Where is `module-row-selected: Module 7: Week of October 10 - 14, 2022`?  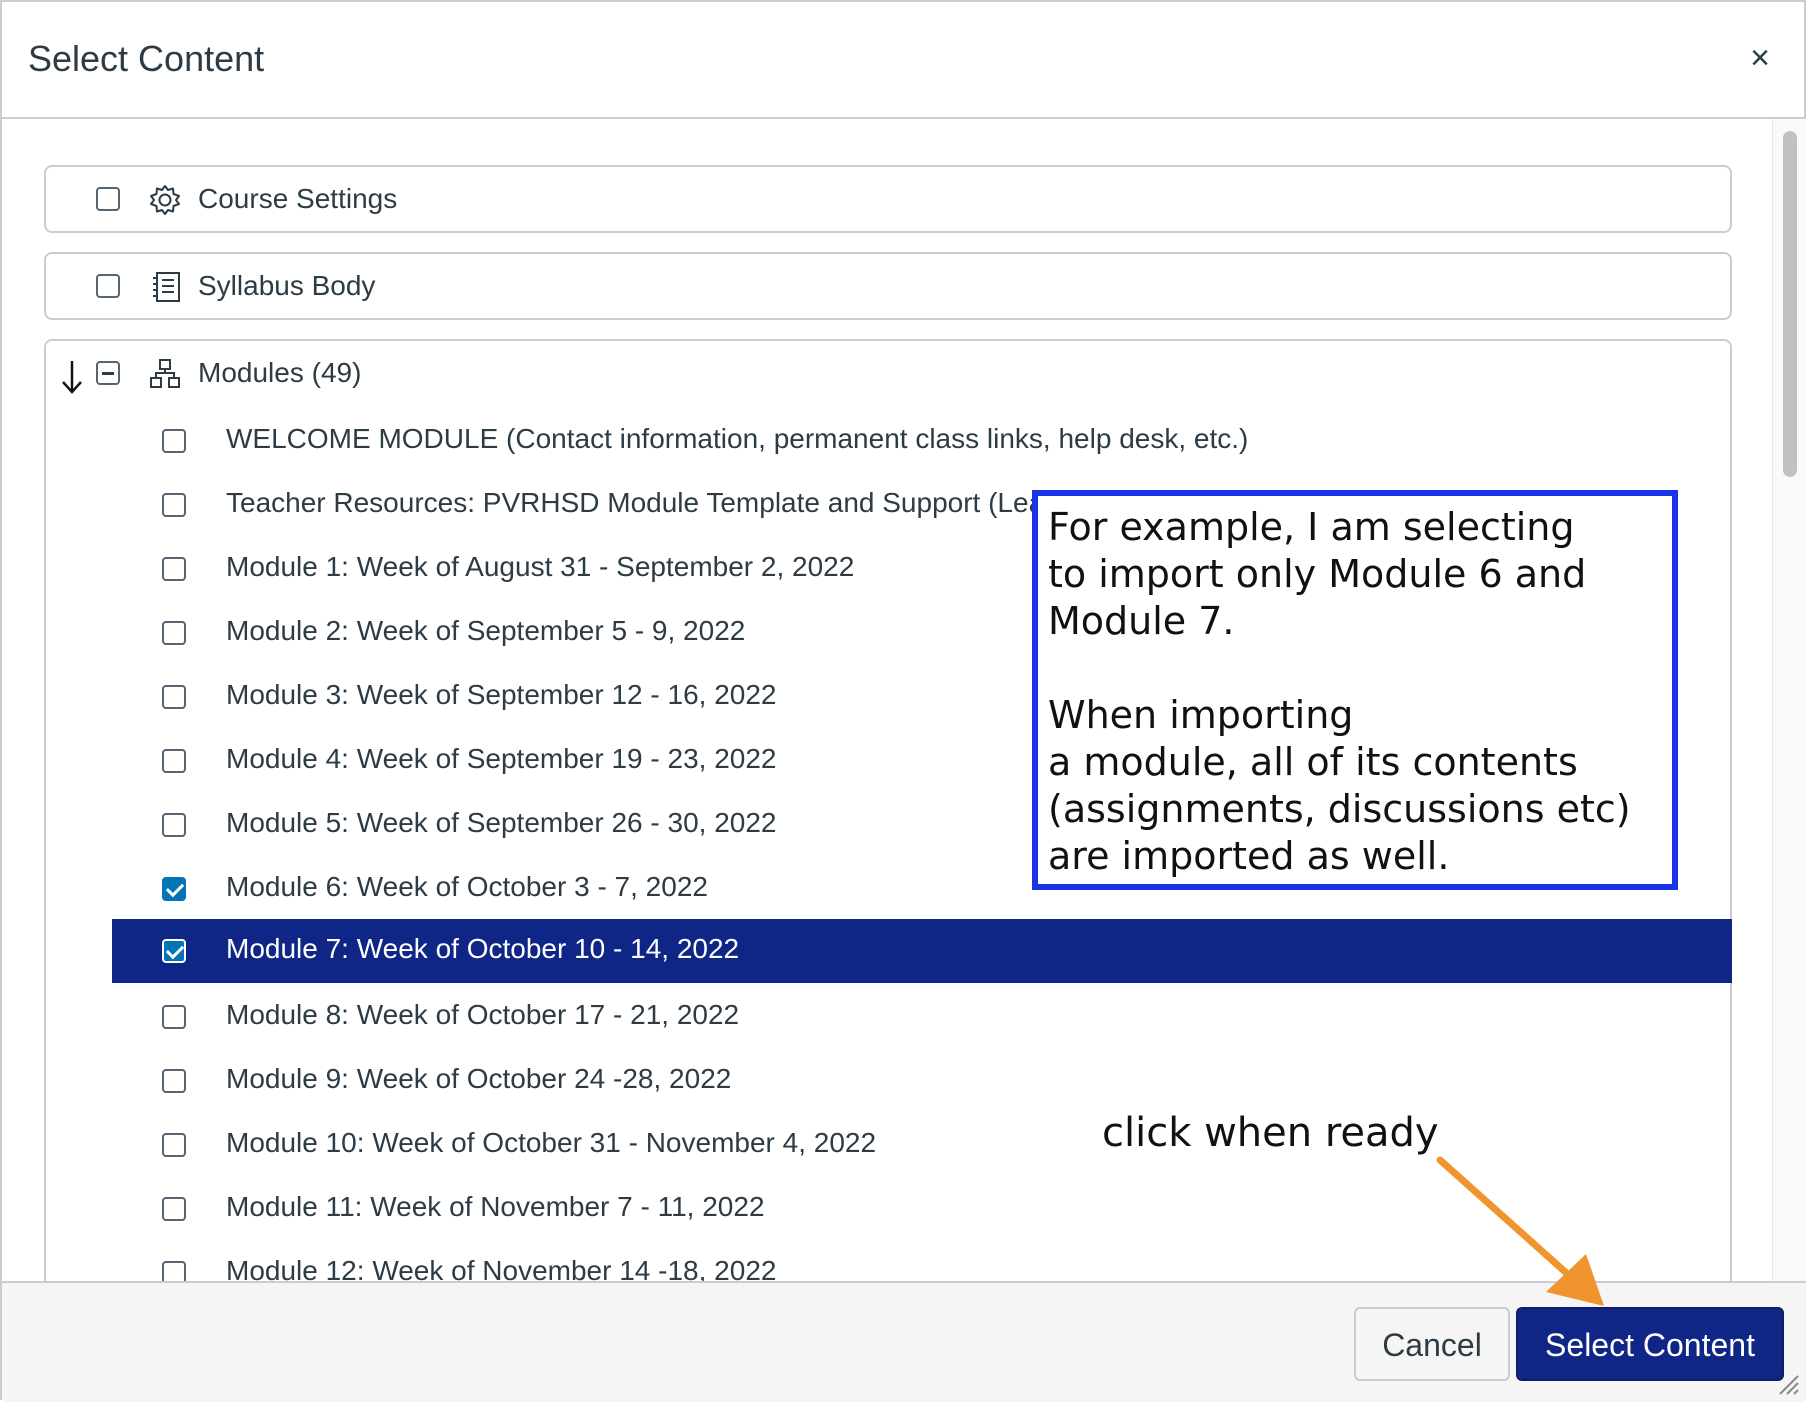
module-row-selected: Module 7: Week of October 10 - 14, 2022 is located at coordinates (922, 951).